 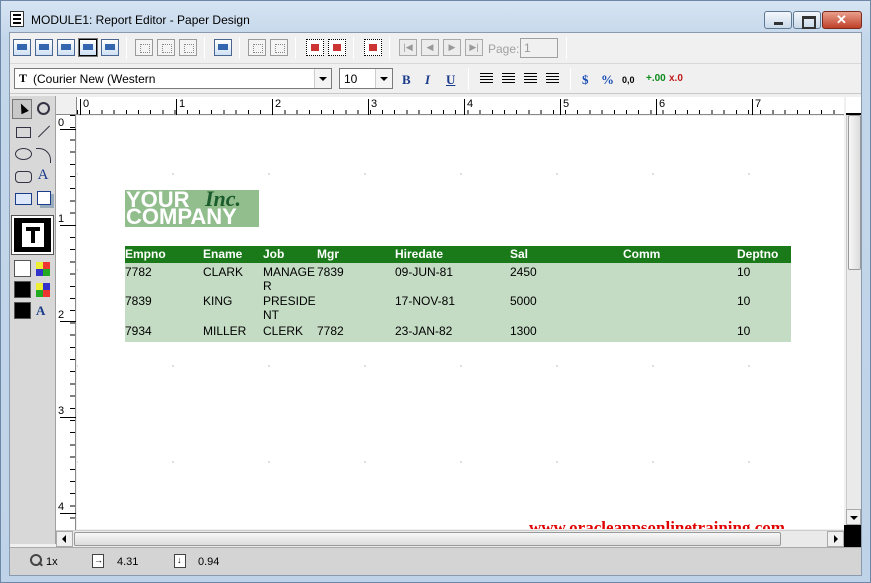 I want to click on text-color-swatch, so click(x=22, y=310).